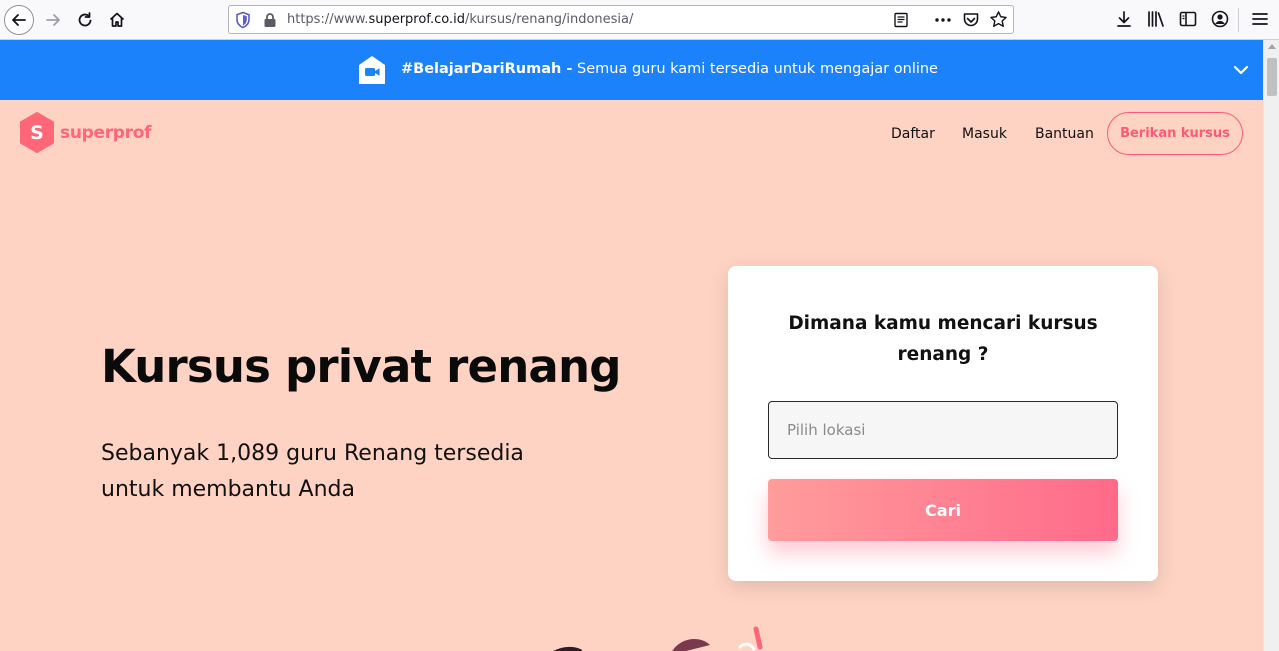 This screenshot has height=651, width=1279. I want to click on page-actions-icon, so click(943, 20).